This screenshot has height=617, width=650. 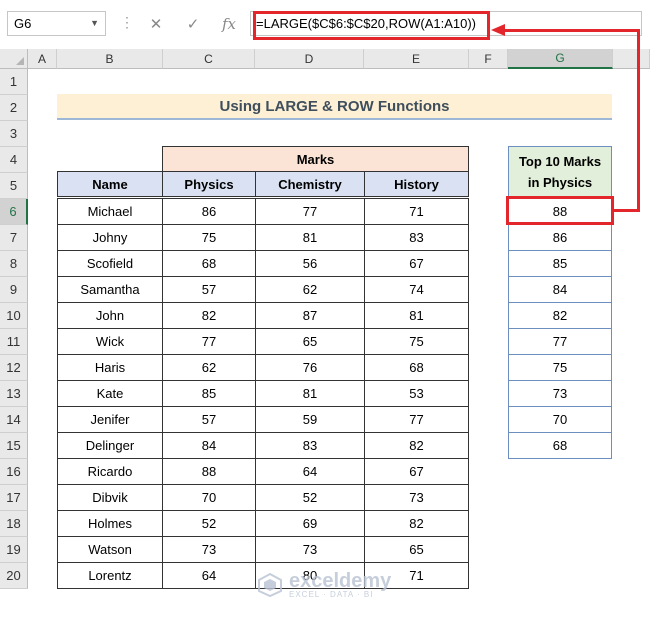 I want to click on row-header-4: 4, so click(x=14, y=160).